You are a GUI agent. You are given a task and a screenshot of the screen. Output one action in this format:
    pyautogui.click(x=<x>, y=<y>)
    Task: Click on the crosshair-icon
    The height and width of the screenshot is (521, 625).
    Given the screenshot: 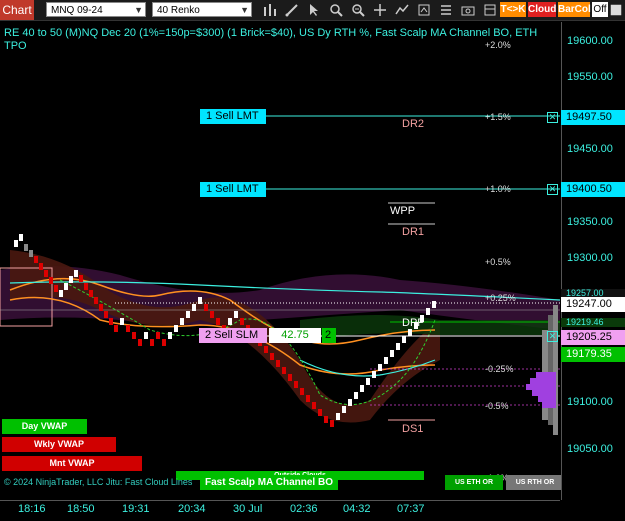 What is the action you would take?
    pyautogui.click(x=380, y=10)
    